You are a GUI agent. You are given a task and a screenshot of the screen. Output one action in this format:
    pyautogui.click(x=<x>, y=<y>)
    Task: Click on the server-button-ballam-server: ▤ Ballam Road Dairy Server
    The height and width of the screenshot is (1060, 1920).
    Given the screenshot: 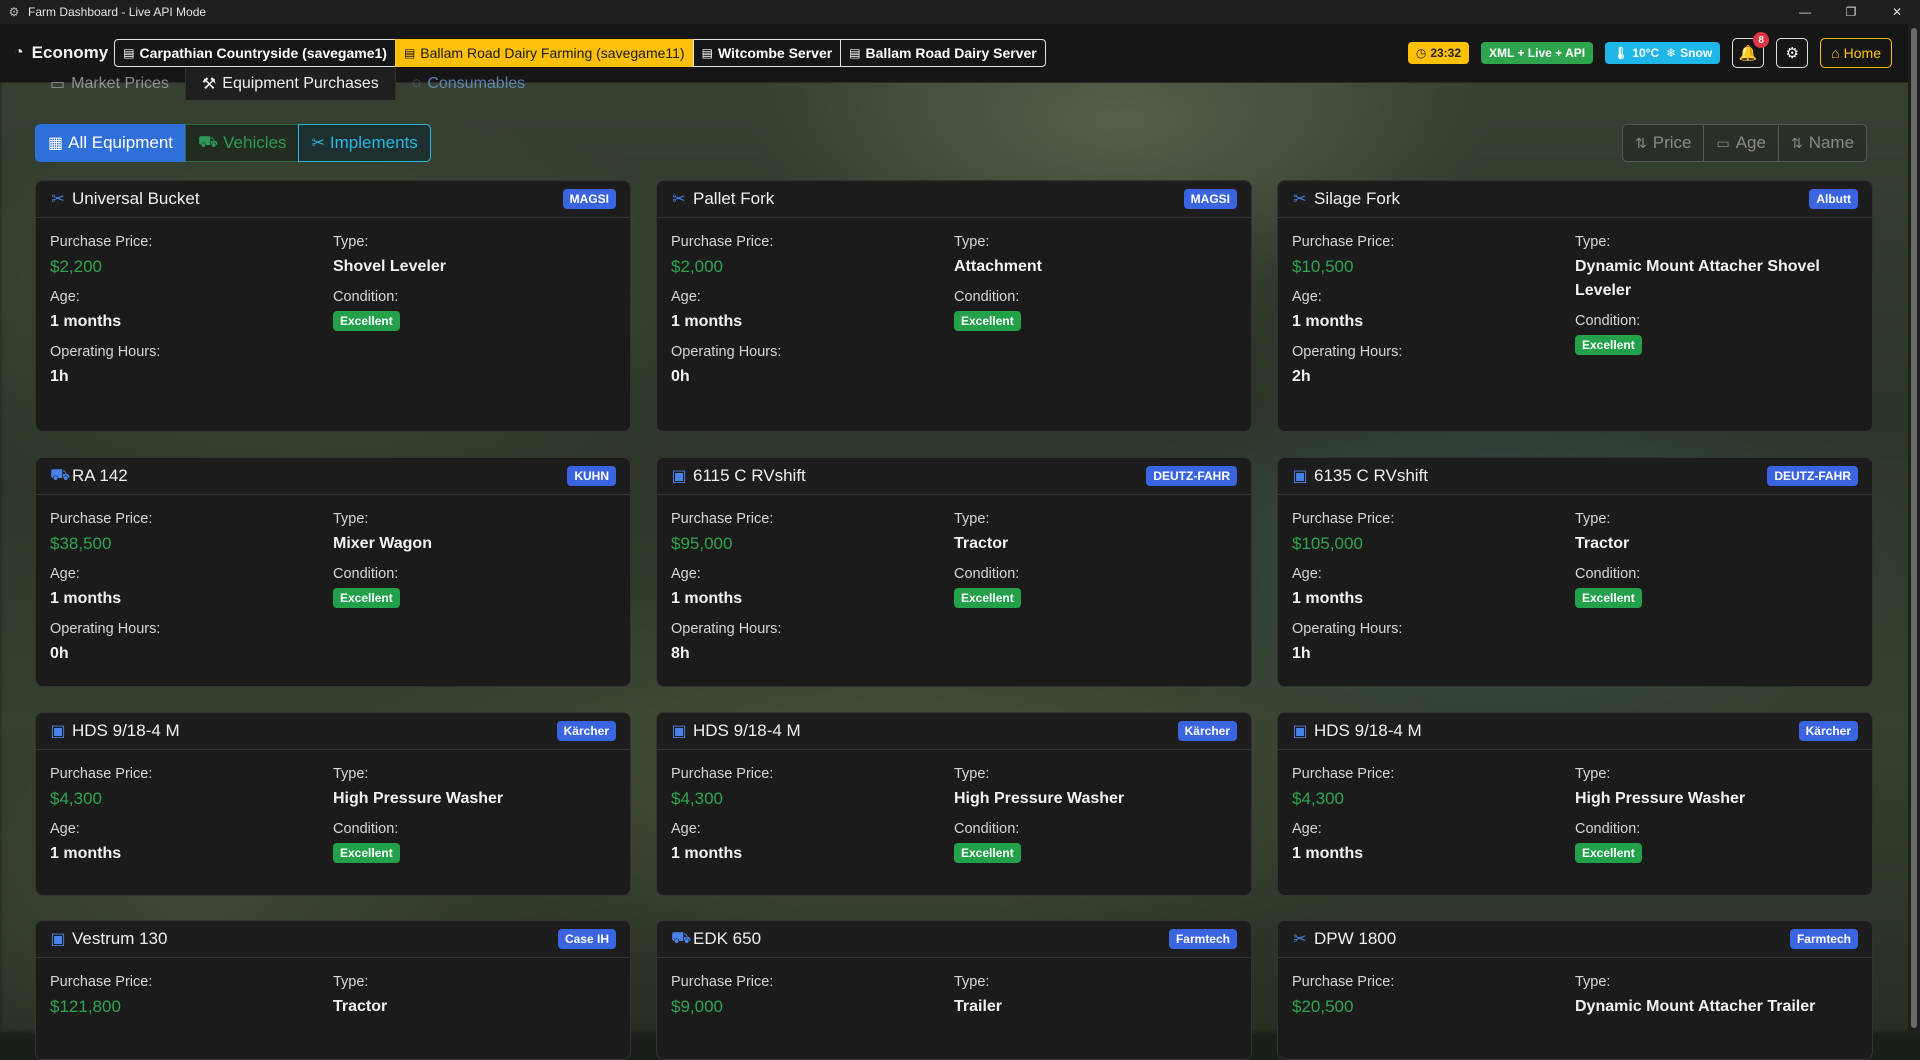 What is the action you would take?
    pyautogui.click(x=943, y=53)
    